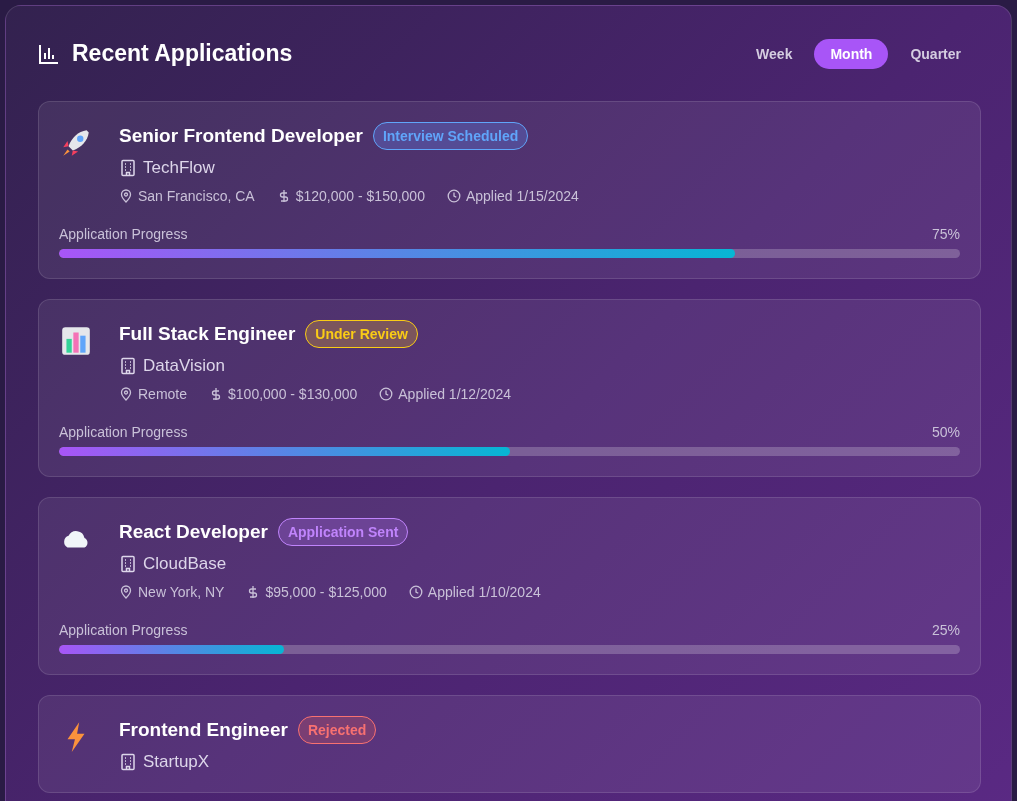 The width and height of the screenshot is (1017, 801). I want to click on job-location: New York, NY, so click(181, 592).